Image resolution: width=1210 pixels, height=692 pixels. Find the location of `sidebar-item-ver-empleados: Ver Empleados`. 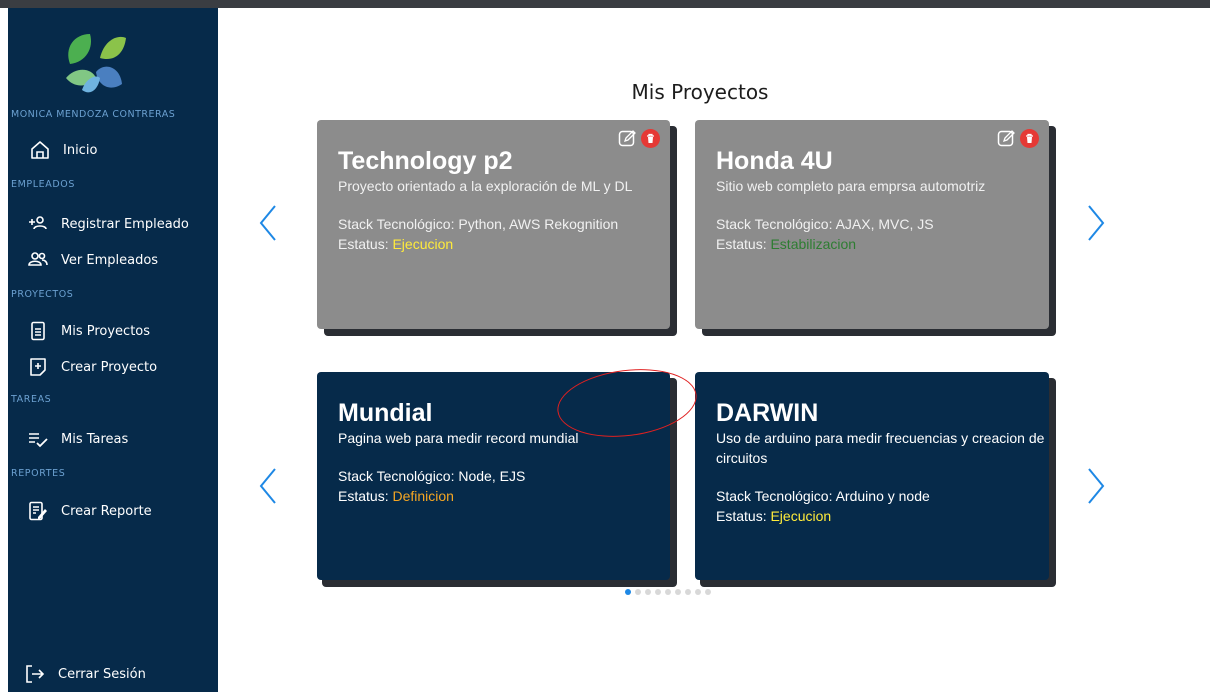

sidebar-item-ver-empleados: Ver Empleados is located at coordinates (93, 260).